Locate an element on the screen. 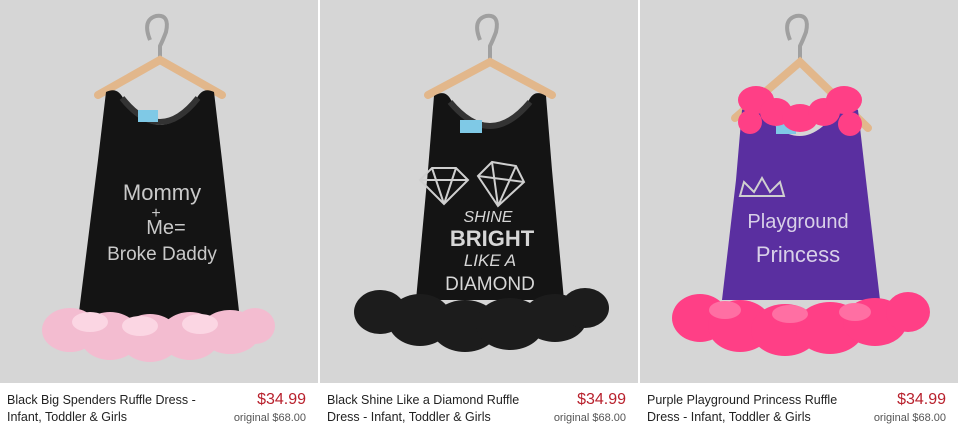 This screenshot has width=962, height=444. print-line: Playground is located at coordinates (797, 222).